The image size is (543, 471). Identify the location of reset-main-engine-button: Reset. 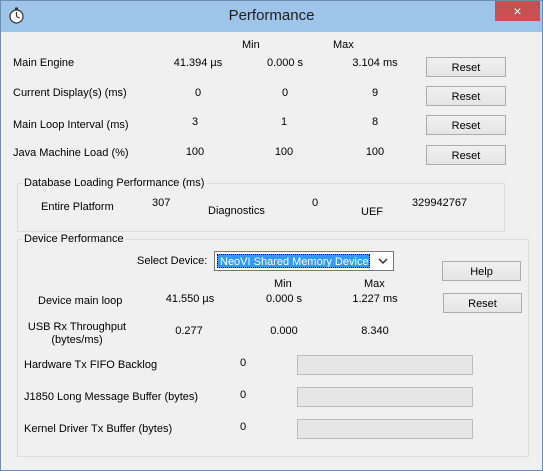
(466, 67).